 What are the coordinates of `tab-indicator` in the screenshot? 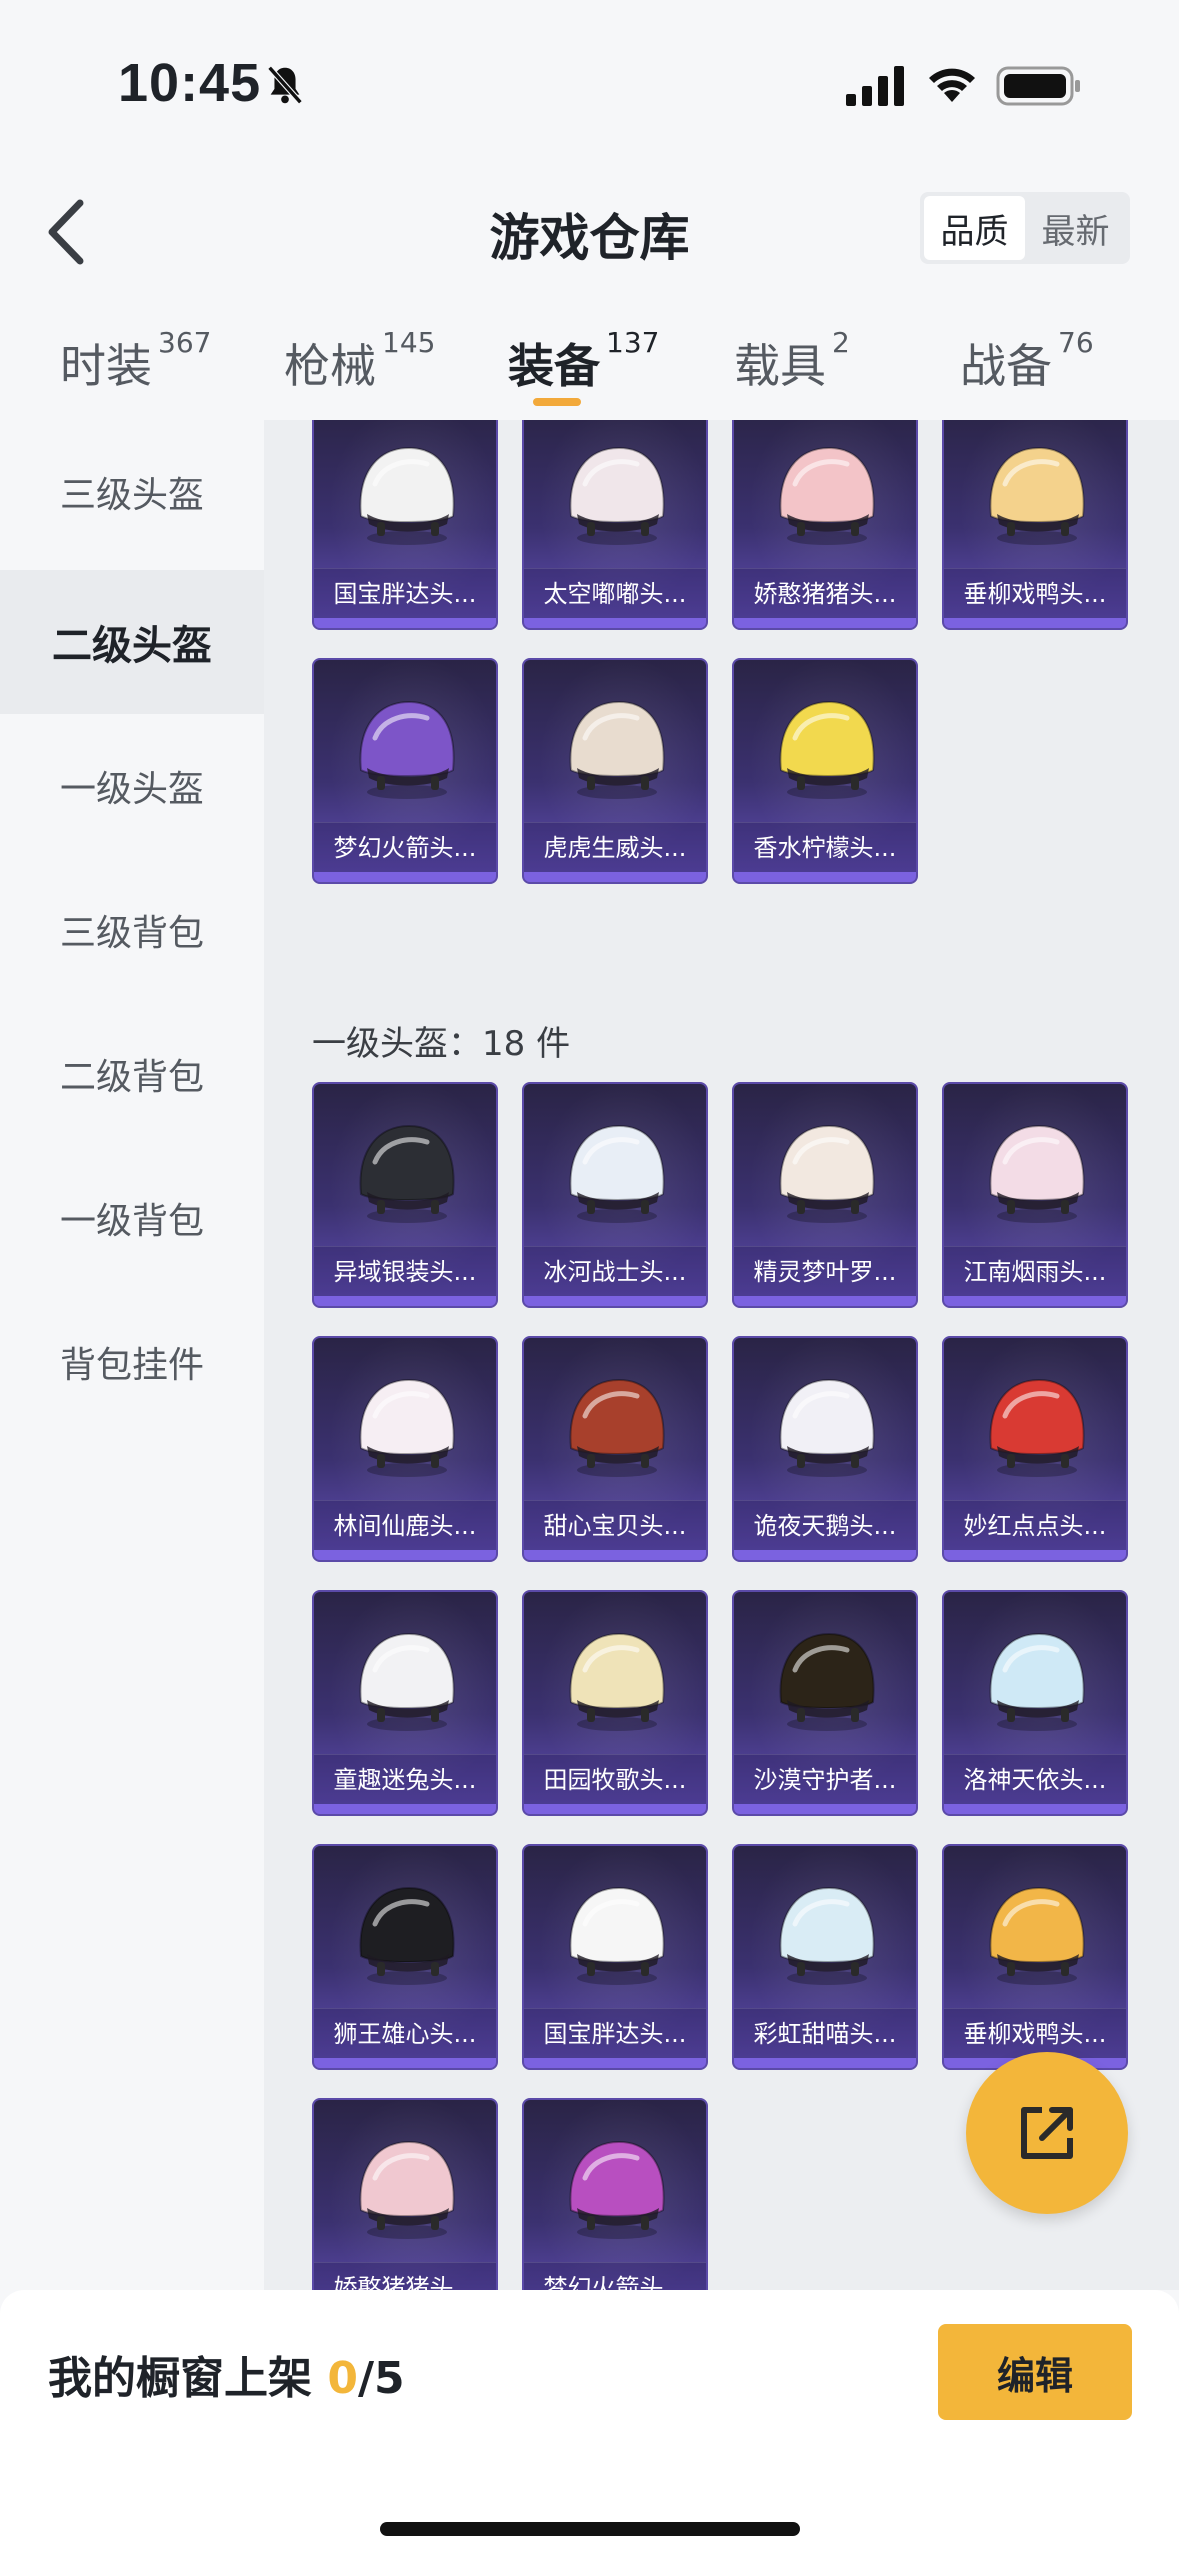 It's located at (557, 402).